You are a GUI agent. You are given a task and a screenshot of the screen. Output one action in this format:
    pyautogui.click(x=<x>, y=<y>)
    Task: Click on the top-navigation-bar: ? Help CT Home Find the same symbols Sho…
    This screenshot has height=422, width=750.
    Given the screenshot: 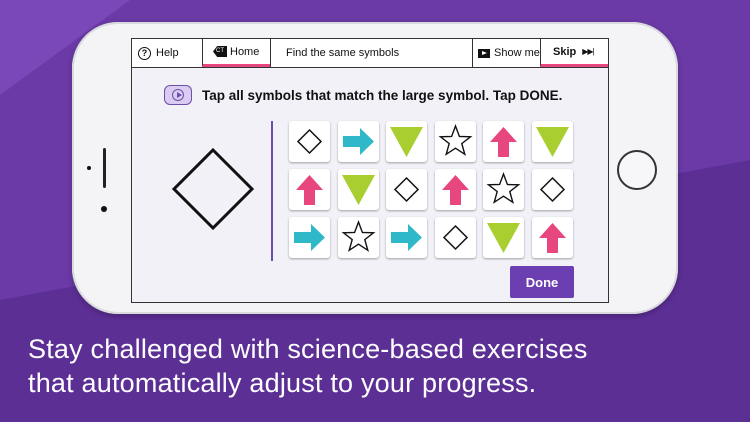 What is the action you would take?
    pyautogui.click(x=370, y=53)
    